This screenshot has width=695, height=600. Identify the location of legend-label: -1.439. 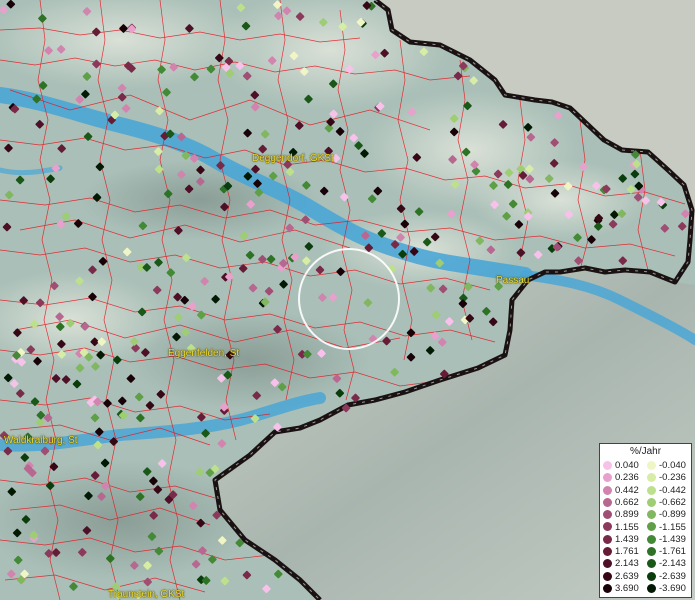
(672, 539).